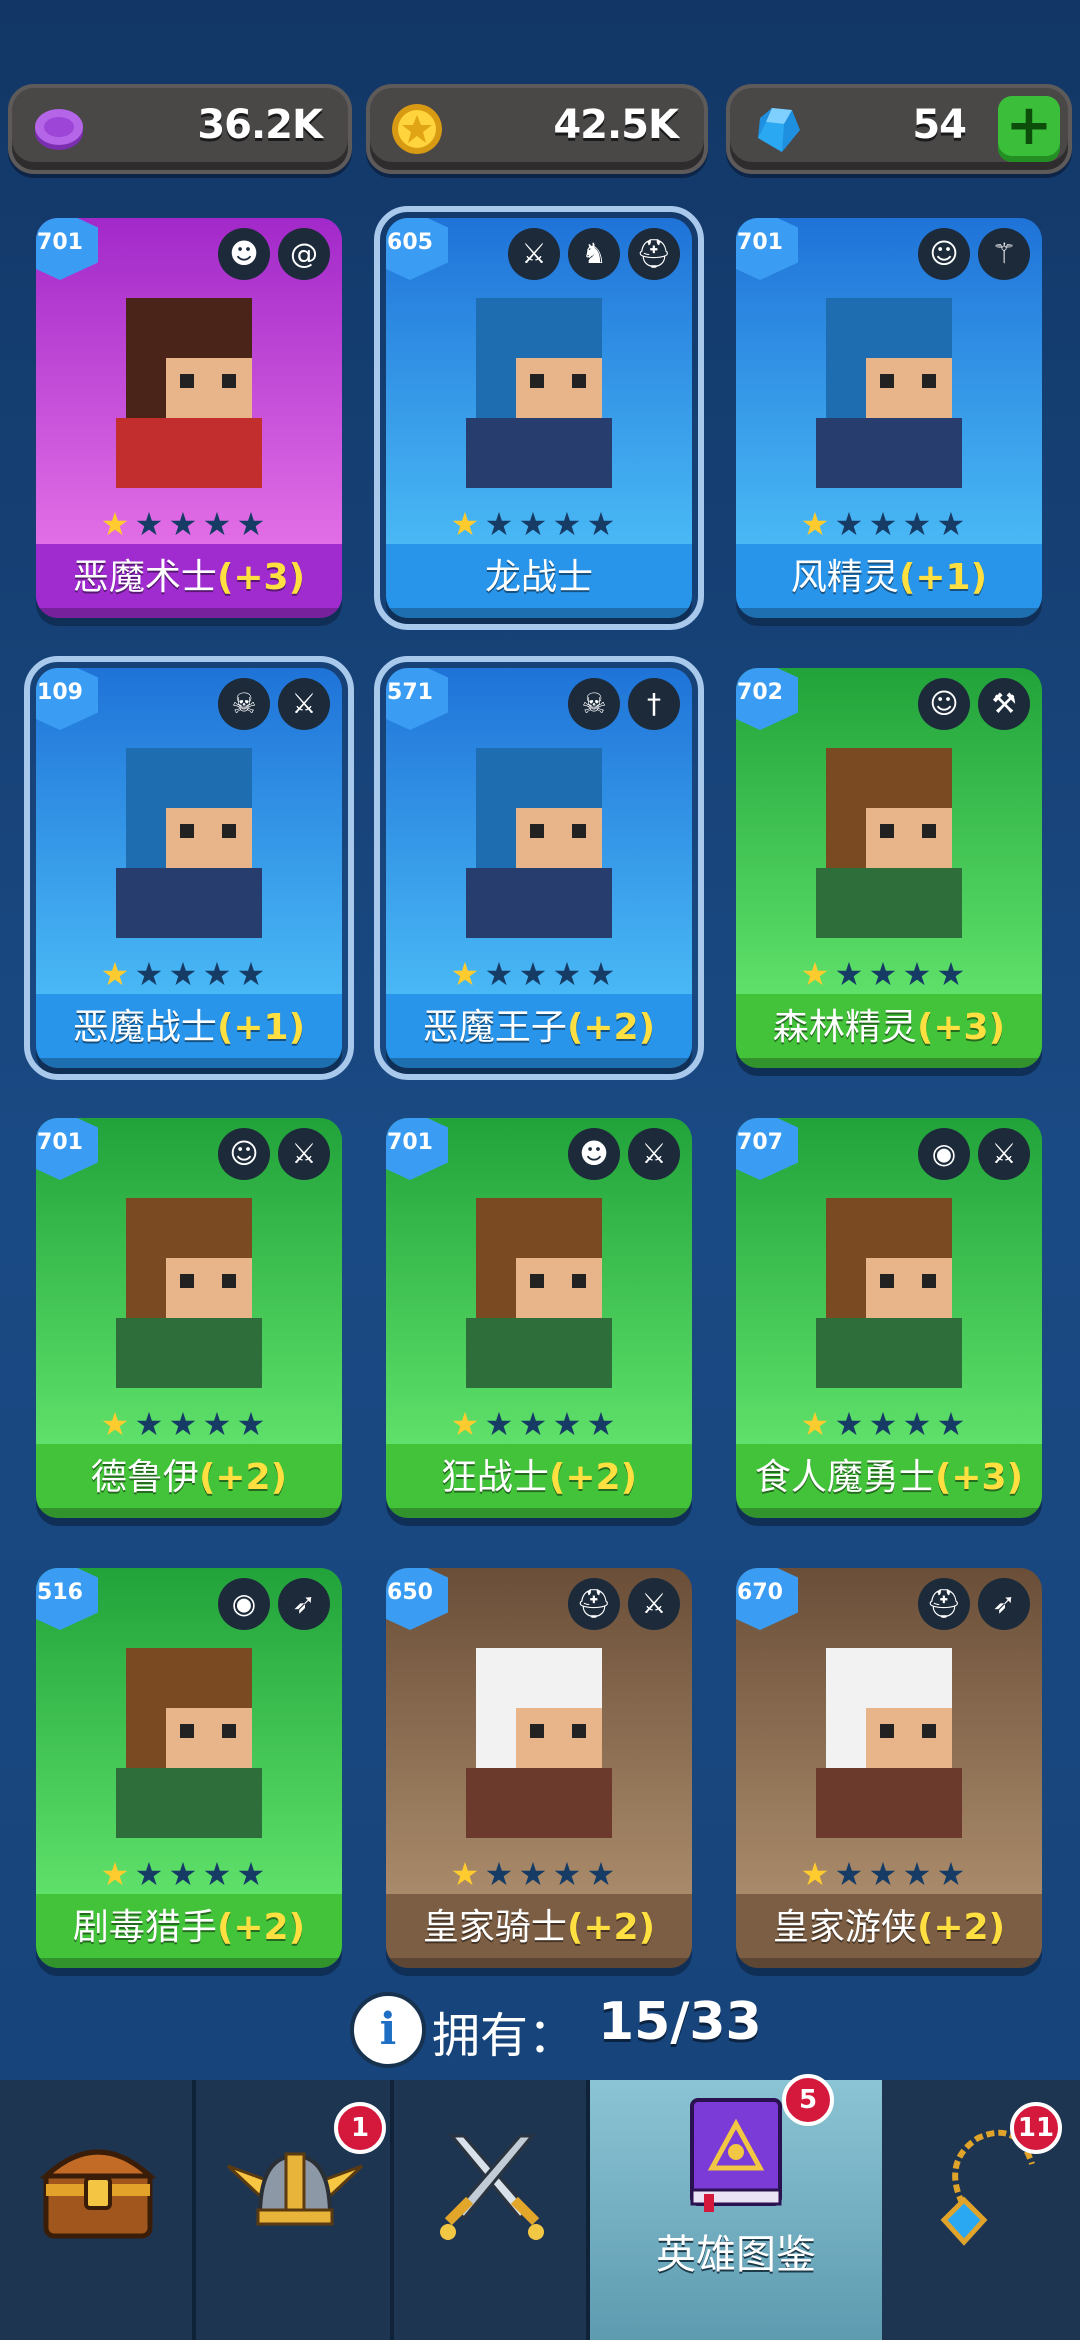 The image size is (1080, 2340). Describe the element at coordinates (611, 1027) in the screenshot. I see `hero-bonus: (+2)` at that location.